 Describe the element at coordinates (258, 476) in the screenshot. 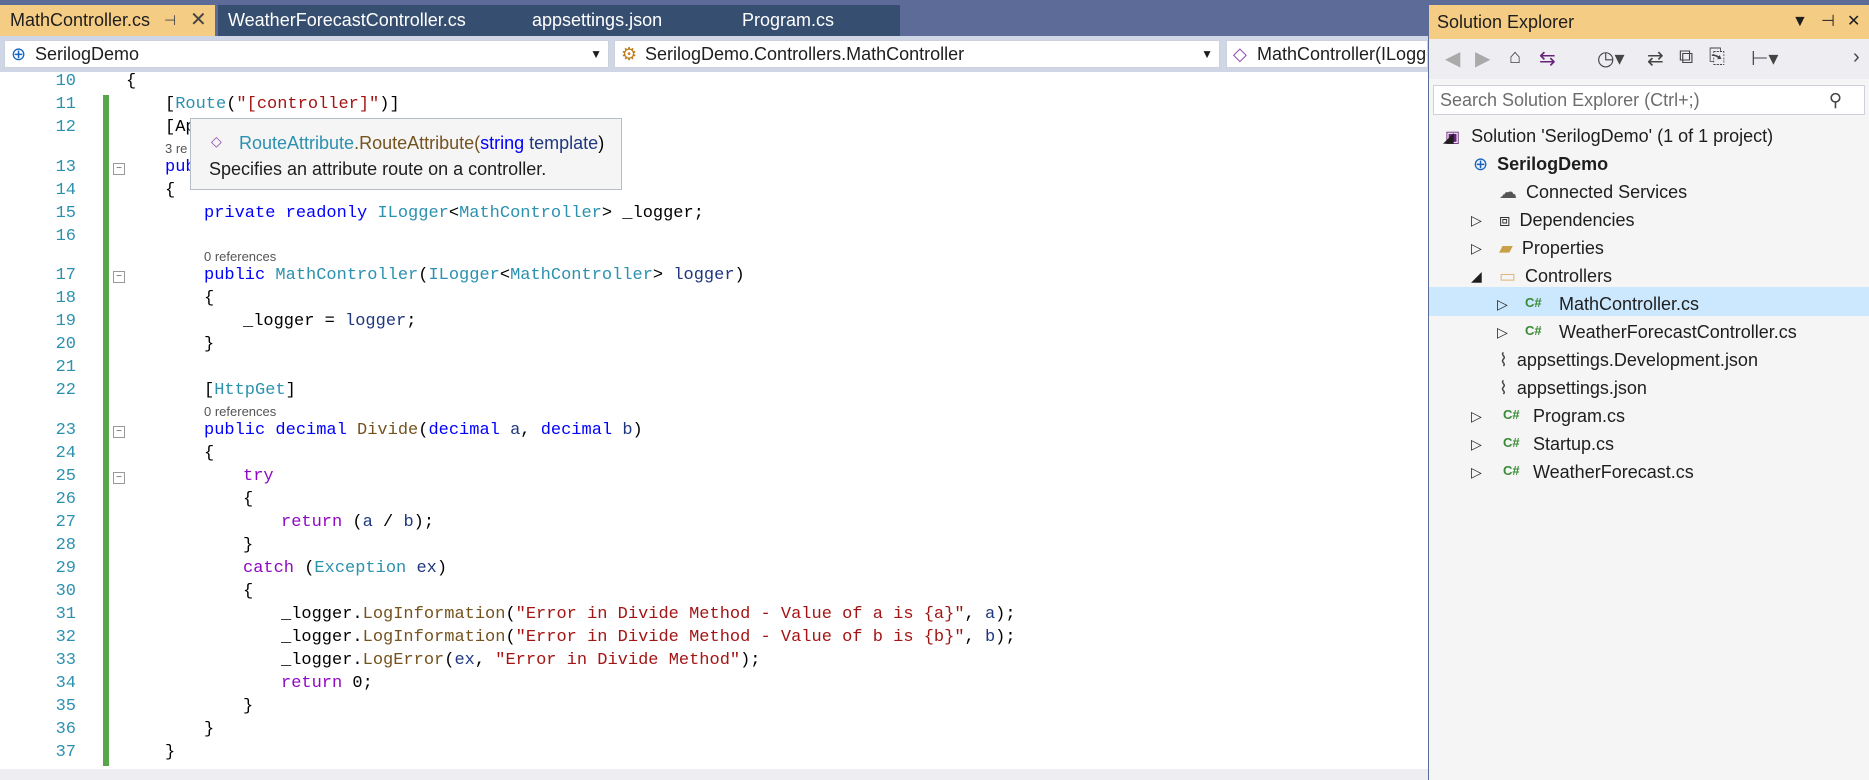

I see `code-line: try` at that location.